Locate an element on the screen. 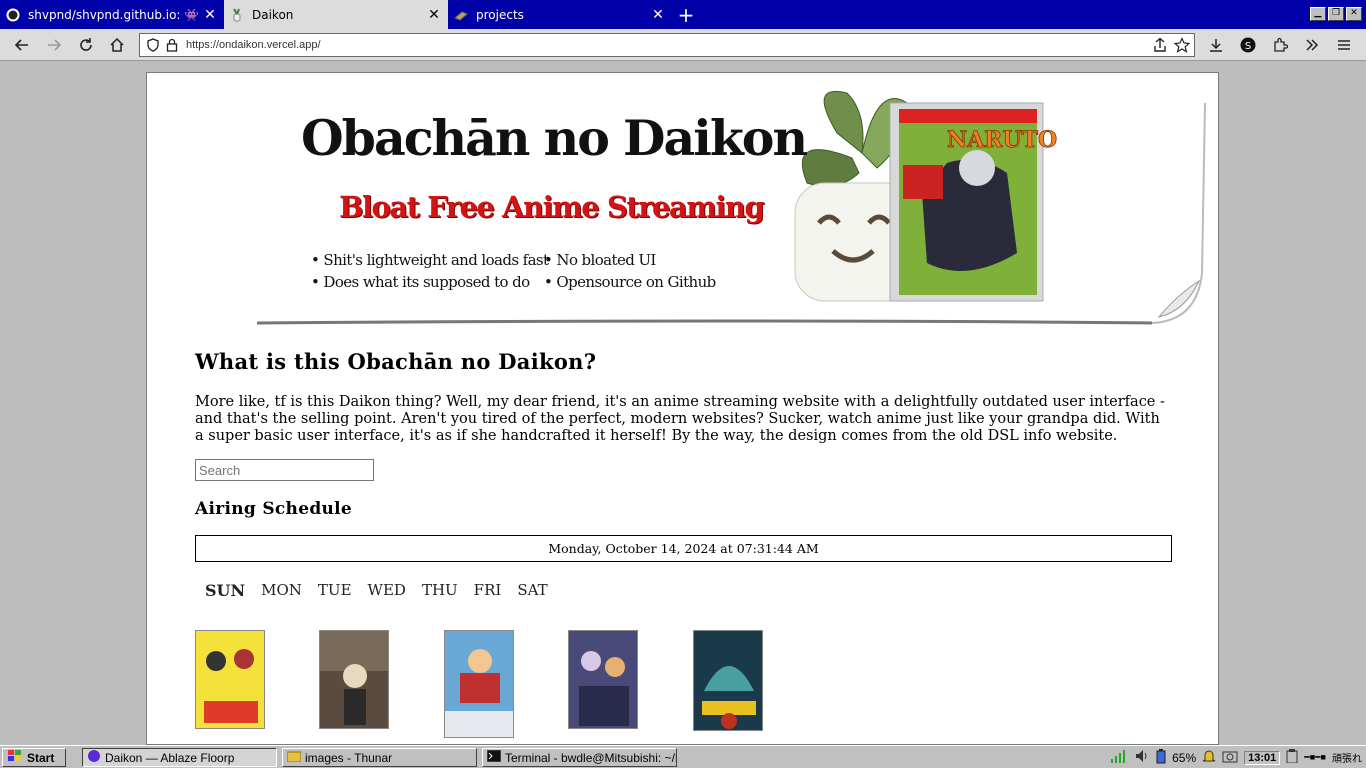 The height and width of the screenshot is (768, 1366). battery-percentage: 65% is located at coordinates (1184, 757).